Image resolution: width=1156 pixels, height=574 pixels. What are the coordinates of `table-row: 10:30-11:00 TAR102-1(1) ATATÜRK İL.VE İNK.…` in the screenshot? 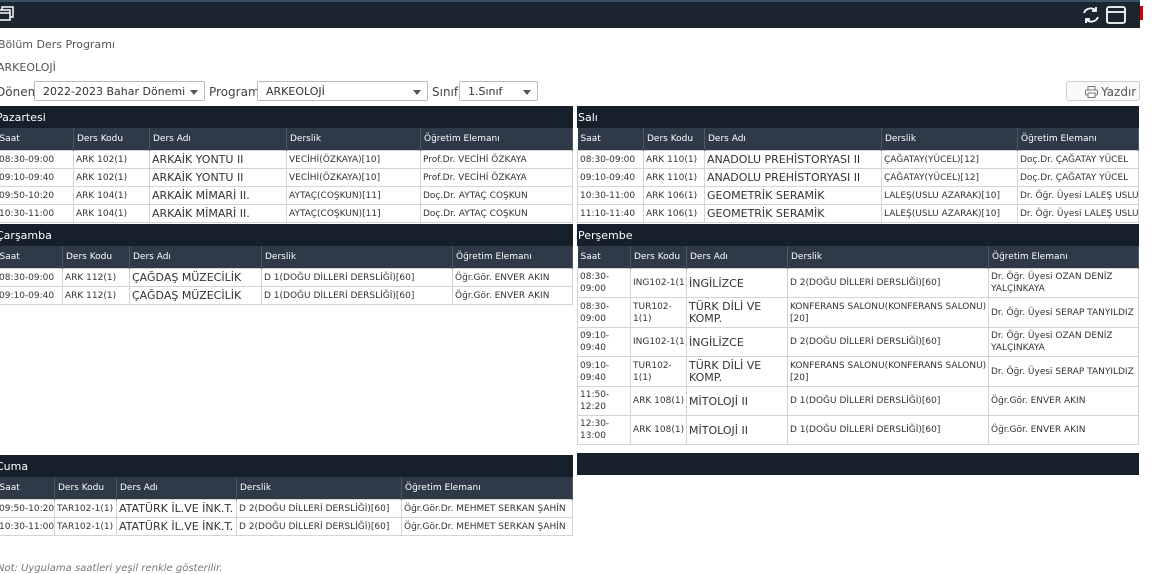 It's located at (286, 526).